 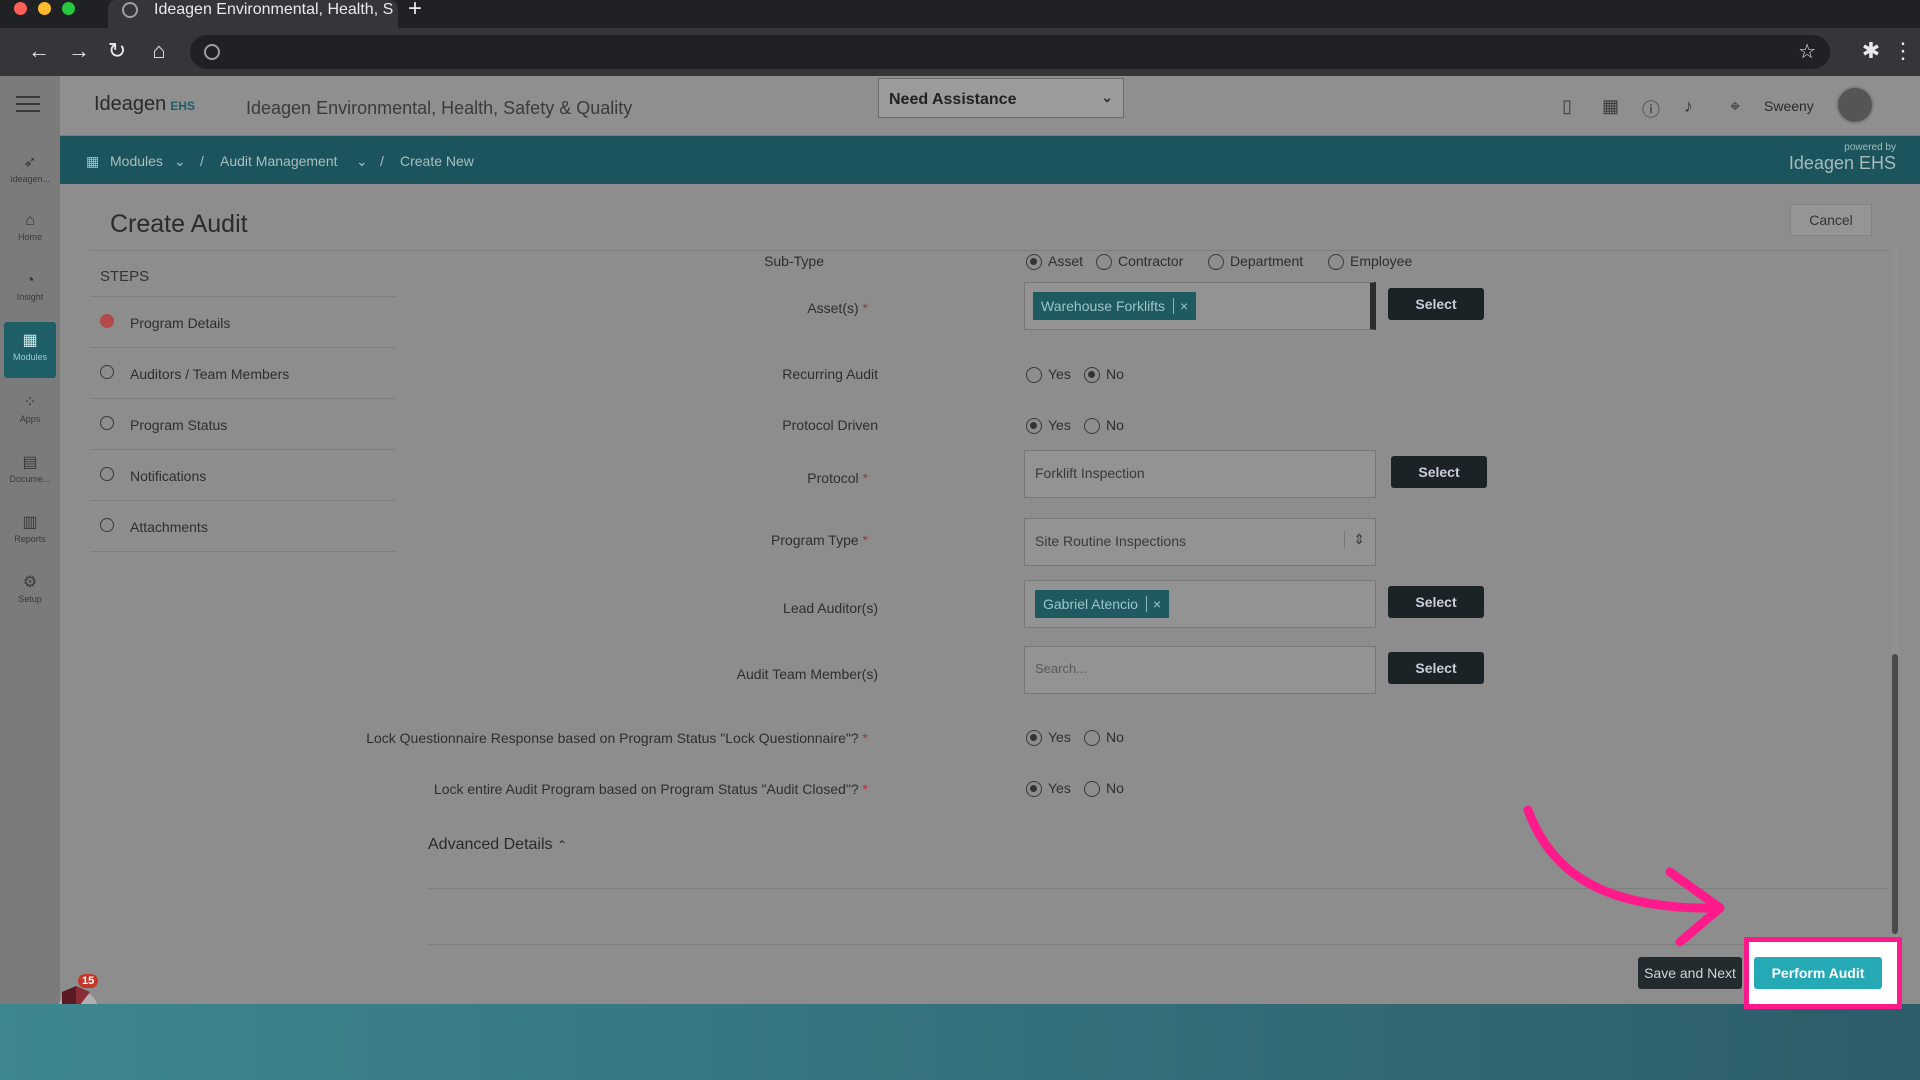 What do you see at coordinates (30, 292) in the screenshot?
I see `rail-item-insight: ◔ Insight` at bounding box center [30, 292].